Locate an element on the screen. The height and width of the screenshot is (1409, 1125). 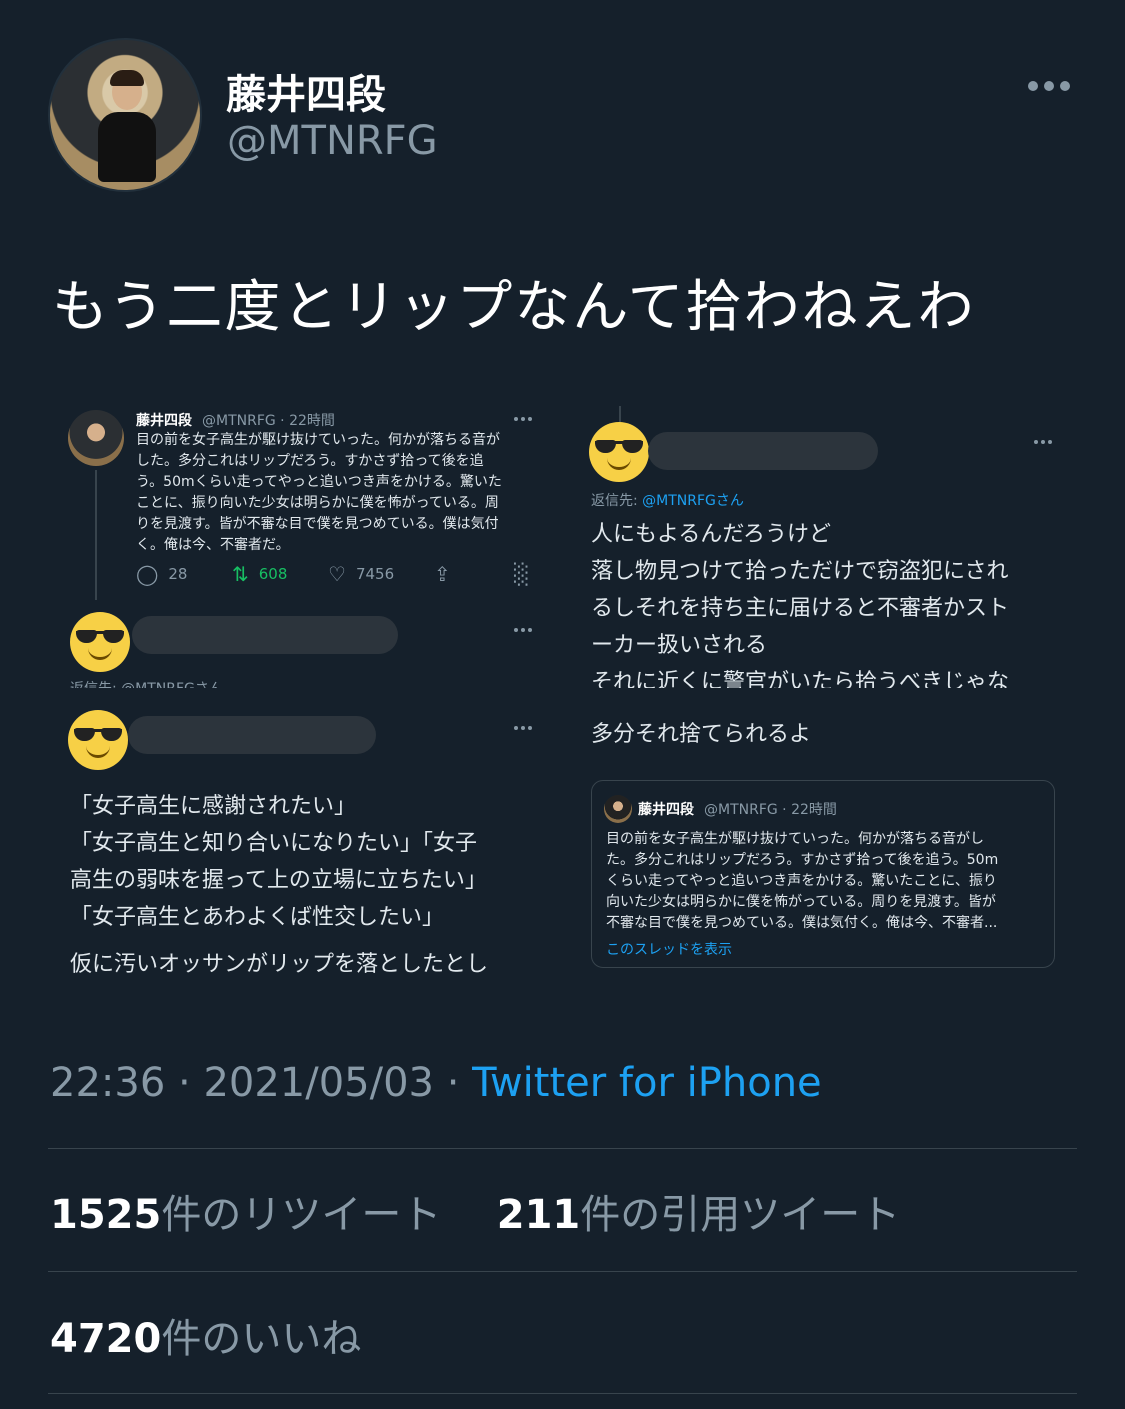
likes-stat: 4720件のいいね is located at coordinates (205, 1335).